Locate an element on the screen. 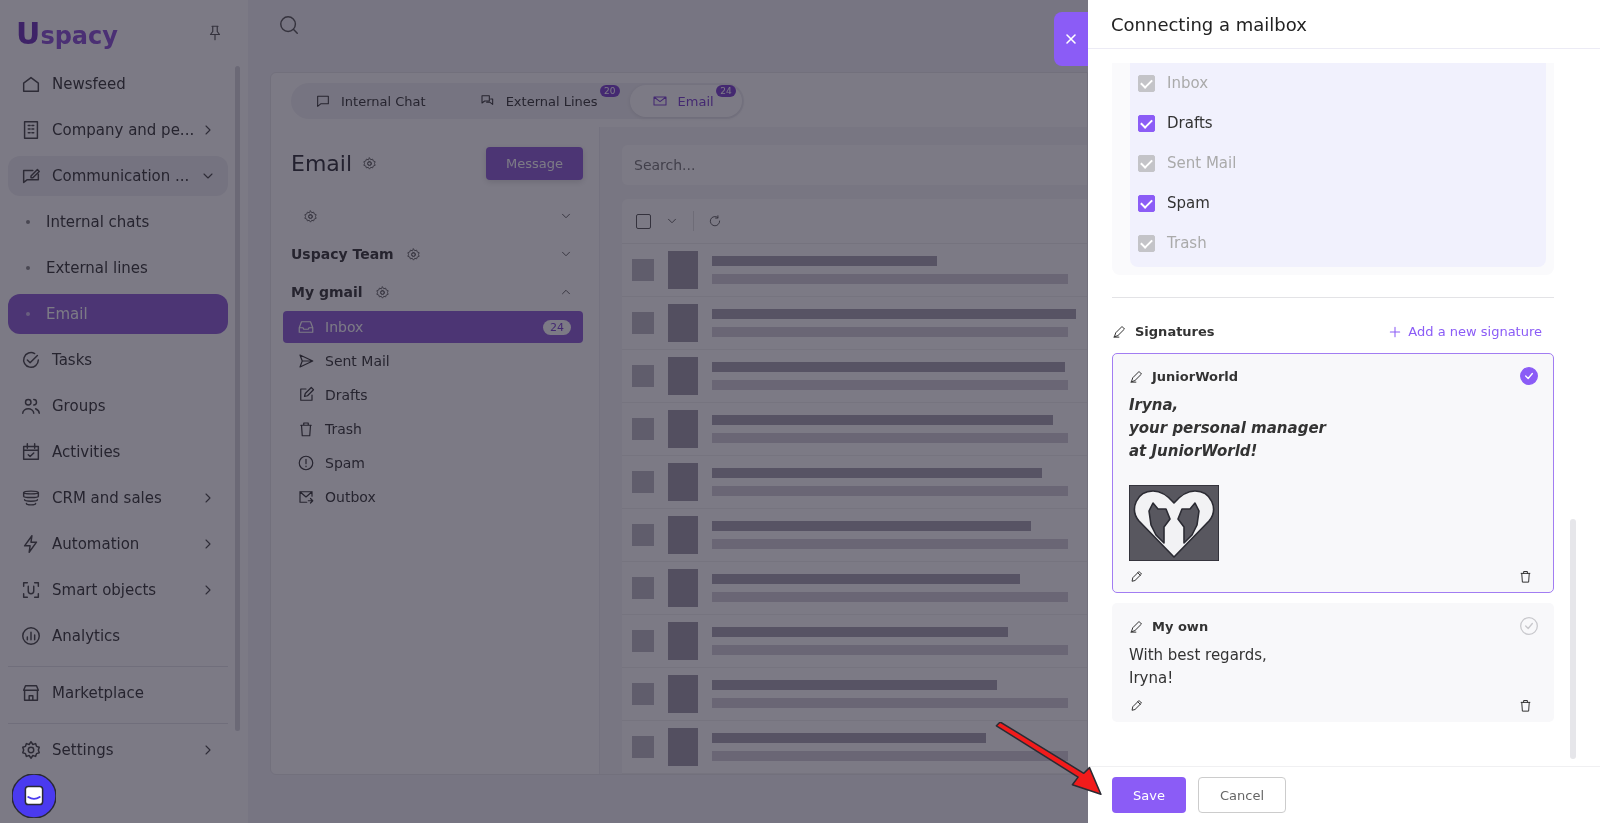 This screenshot has height=823, width=1600. tab: Internal Chat is located at coordinates (373, 101).